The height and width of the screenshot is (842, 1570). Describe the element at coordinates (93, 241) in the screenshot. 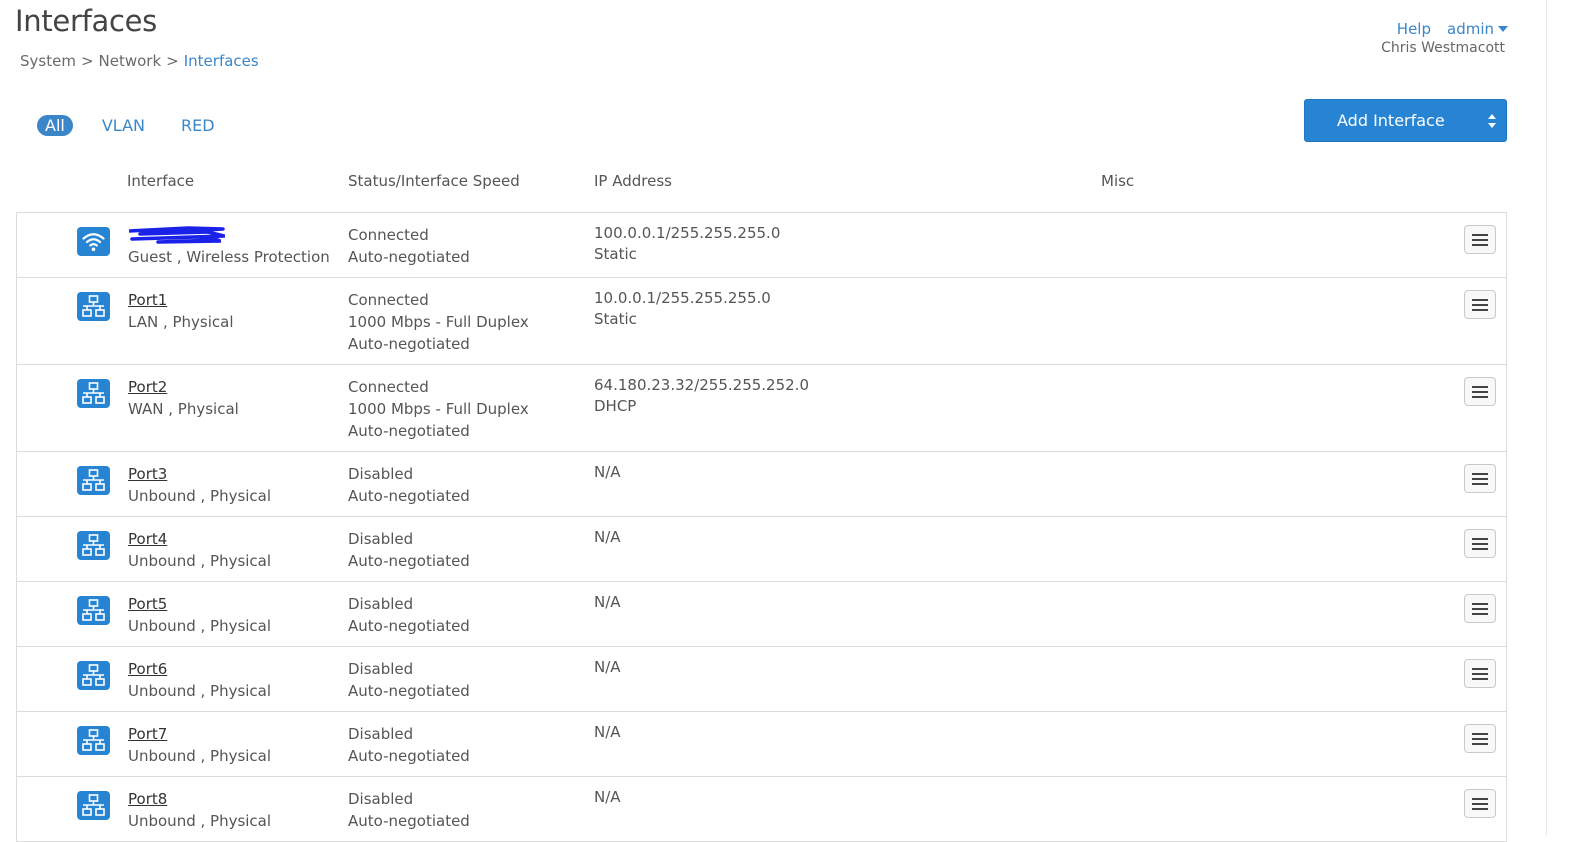

I see `wifi-icon` at that location.